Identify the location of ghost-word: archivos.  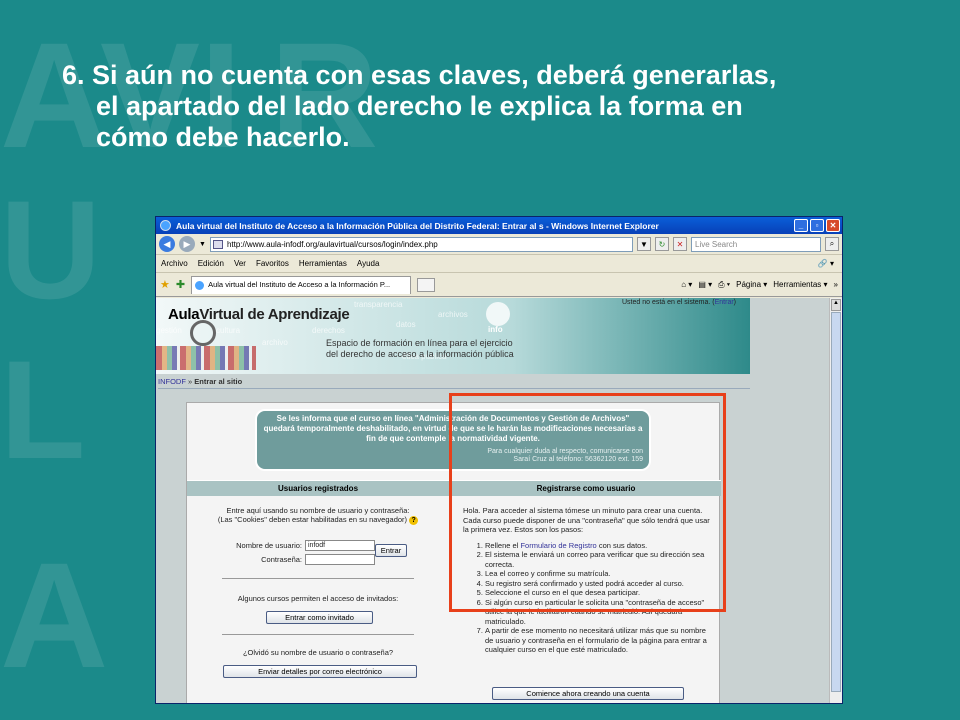
(453, 314).